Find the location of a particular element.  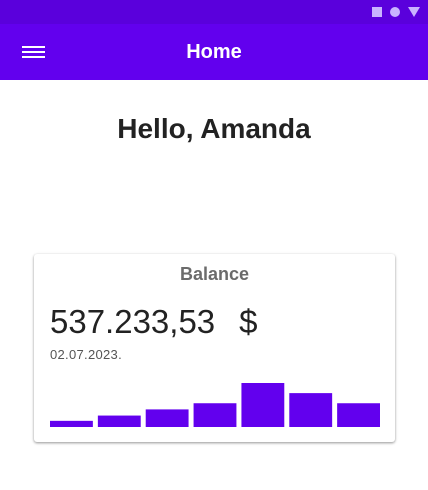

balance-card-title: Balance is located at coordinates (214, 274).